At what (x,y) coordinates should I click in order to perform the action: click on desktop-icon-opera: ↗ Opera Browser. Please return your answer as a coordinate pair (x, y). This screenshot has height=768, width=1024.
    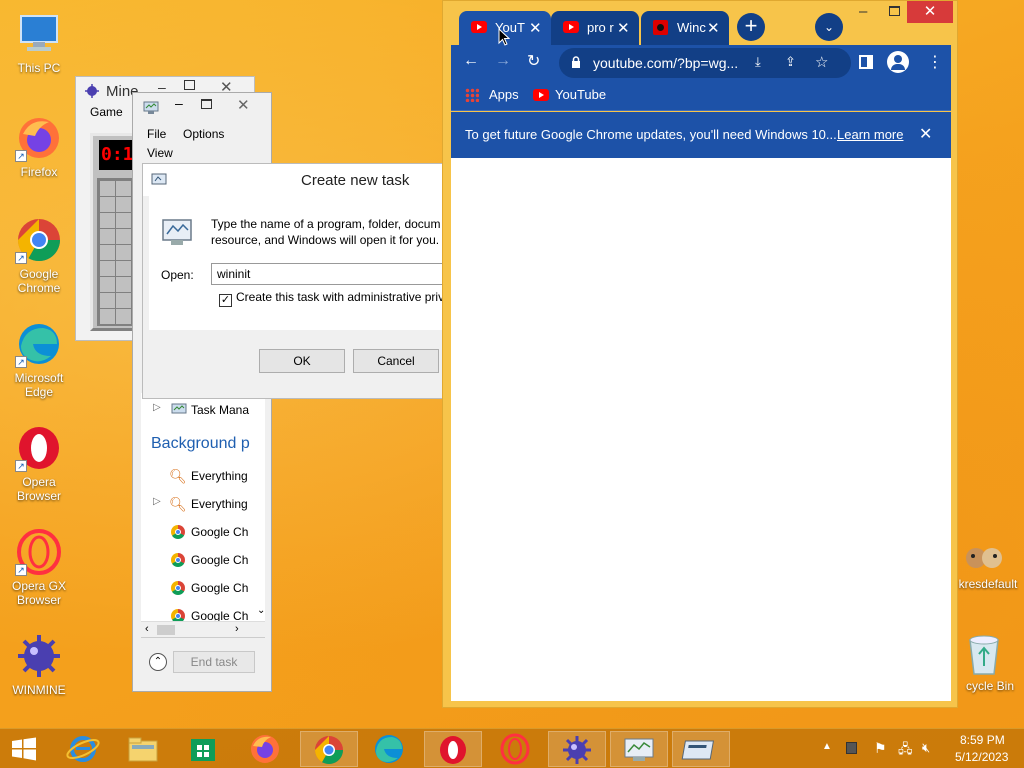
    Looking at the image, I should click on (39, 463).